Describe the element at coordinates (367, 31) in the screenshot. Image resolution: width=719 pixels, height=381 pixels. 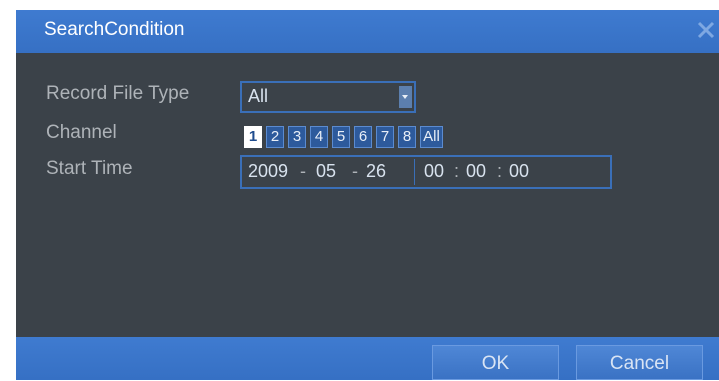
I see `title-bar: SearchCondition` at that location.